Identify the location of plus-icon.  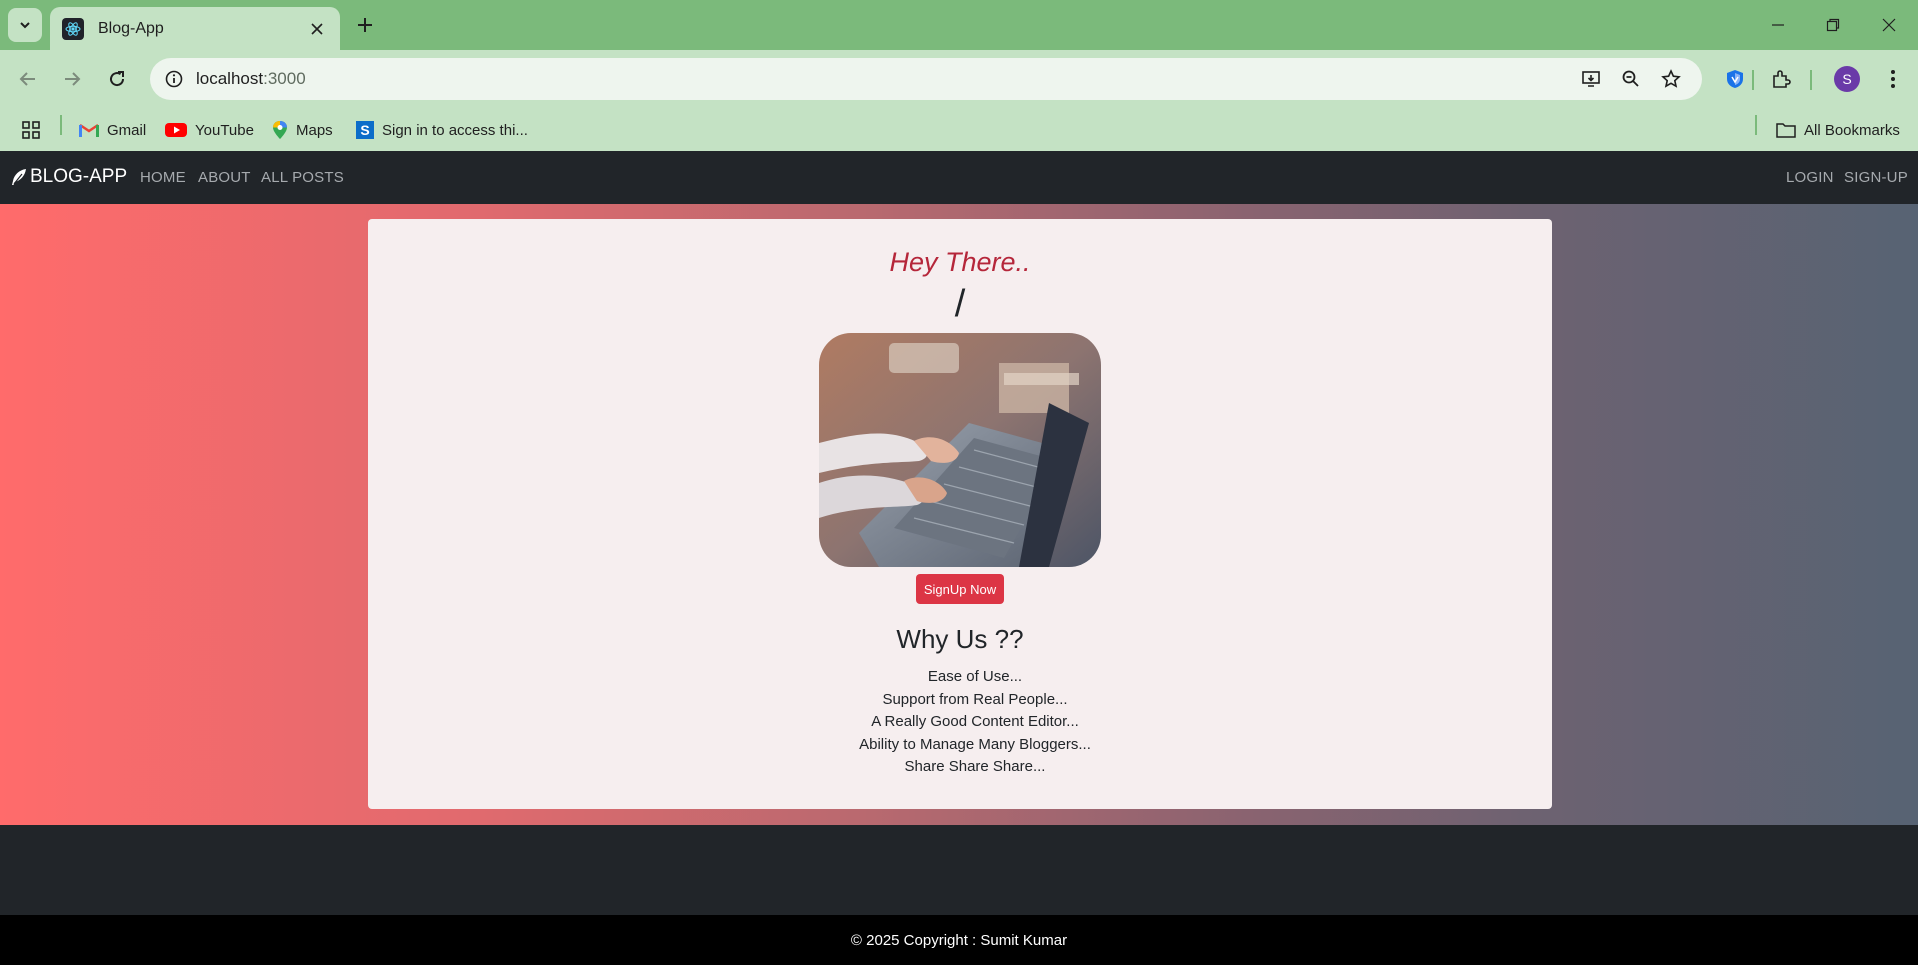
(365, 25).